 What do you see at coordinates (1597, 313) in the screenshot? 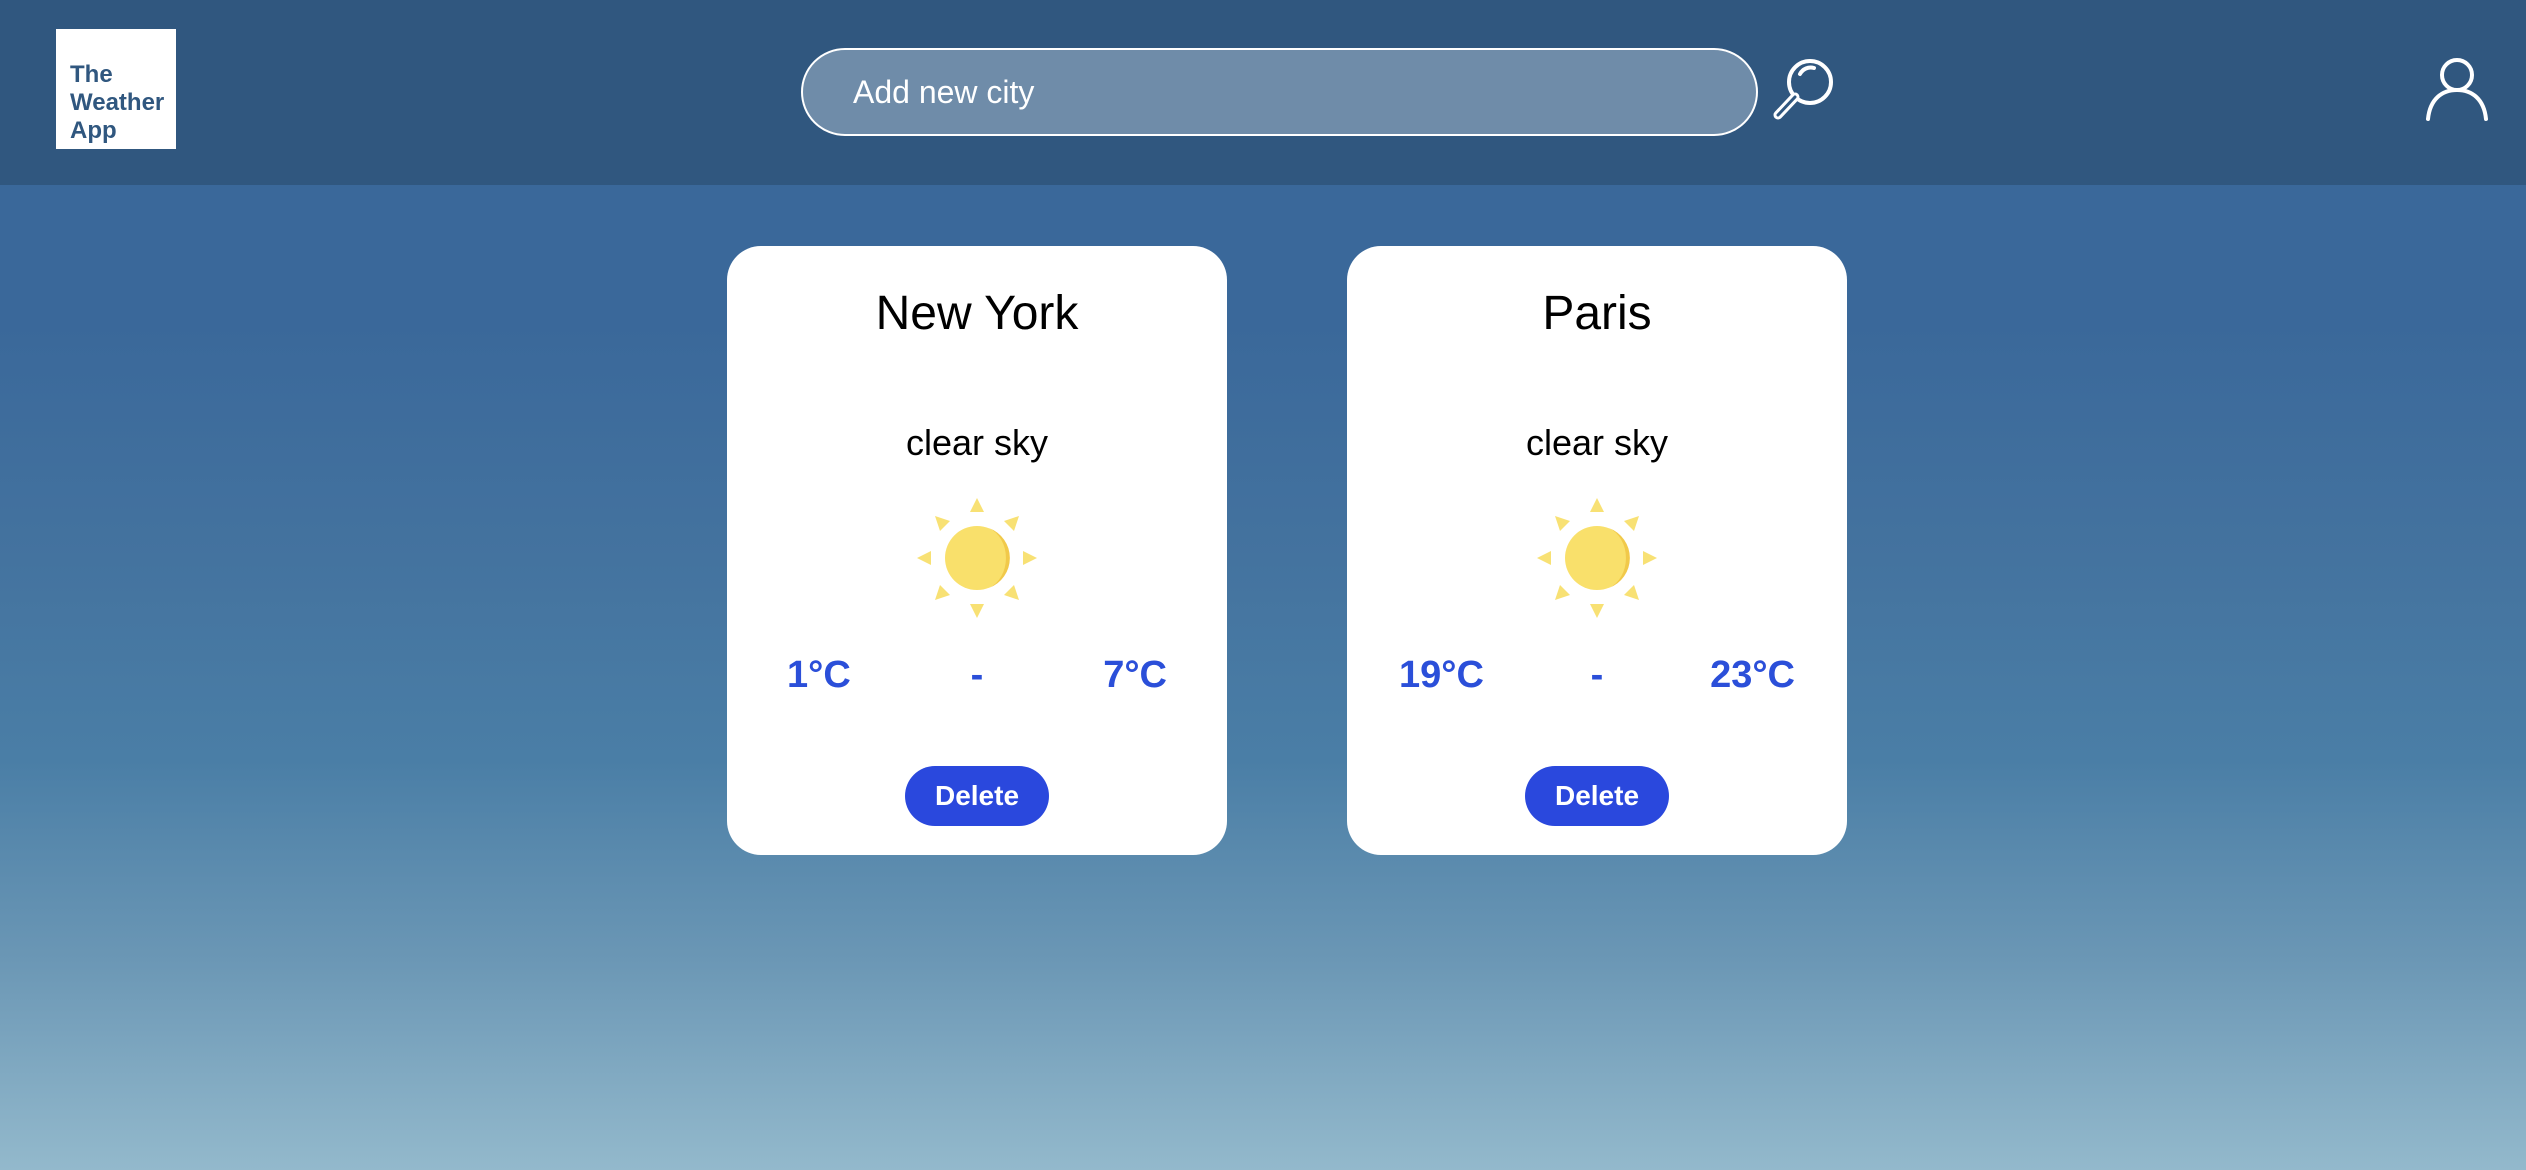
I see `city-name: Paris` at bounding box center [1597, 313].